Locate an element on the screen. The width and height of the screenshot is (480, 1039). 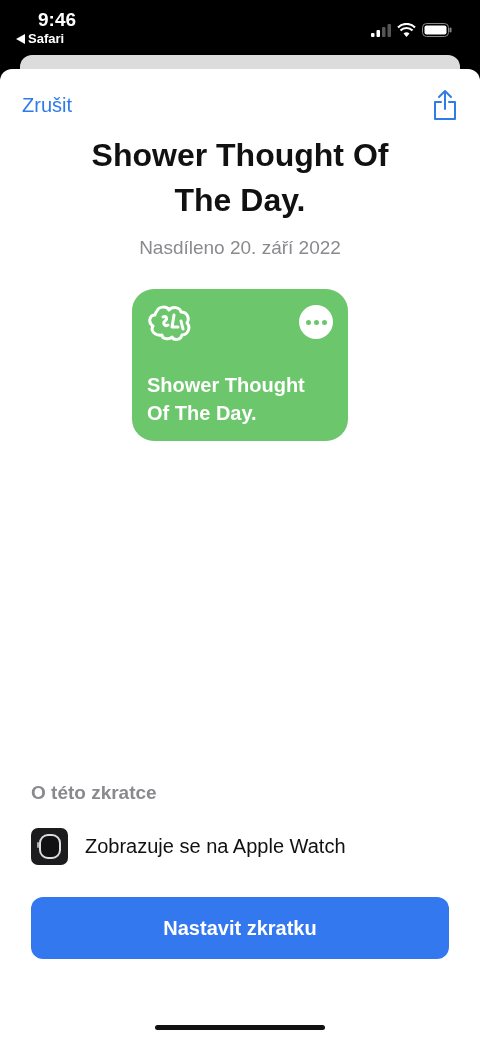
brain-icon is located at coordinates (169, 323).